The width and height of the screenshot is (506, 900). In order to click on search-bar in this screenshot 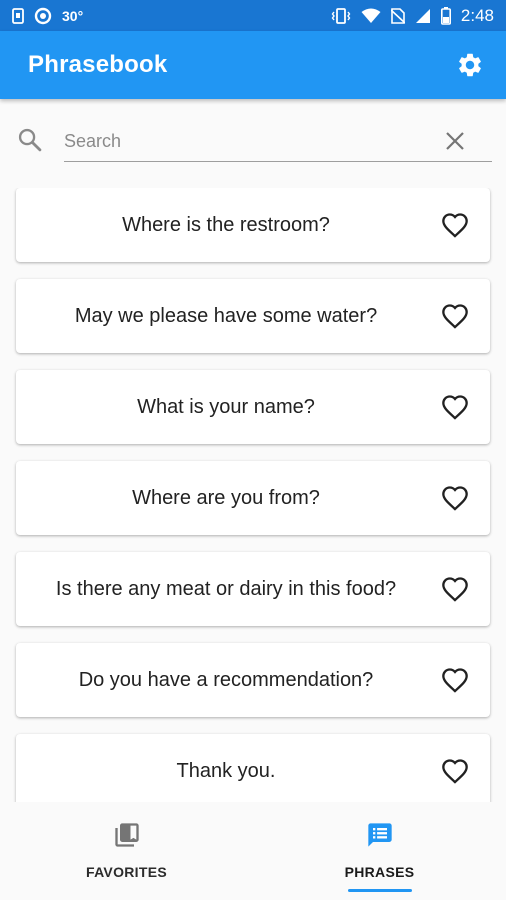, I will do `click(253, 139)`.